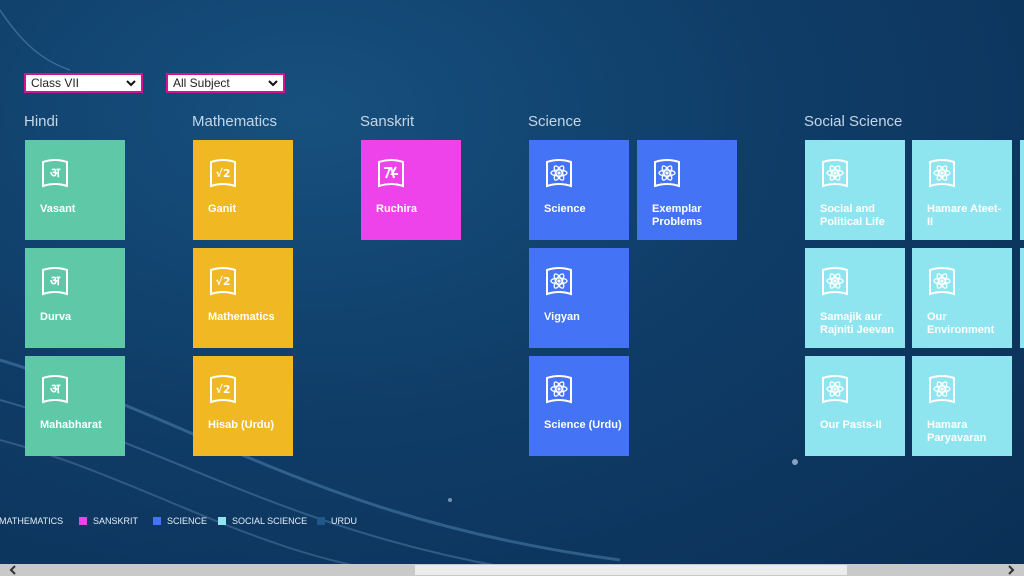  I want to click on book-title: Samajik aur Rajniti Jeevan, so click(857, 323).